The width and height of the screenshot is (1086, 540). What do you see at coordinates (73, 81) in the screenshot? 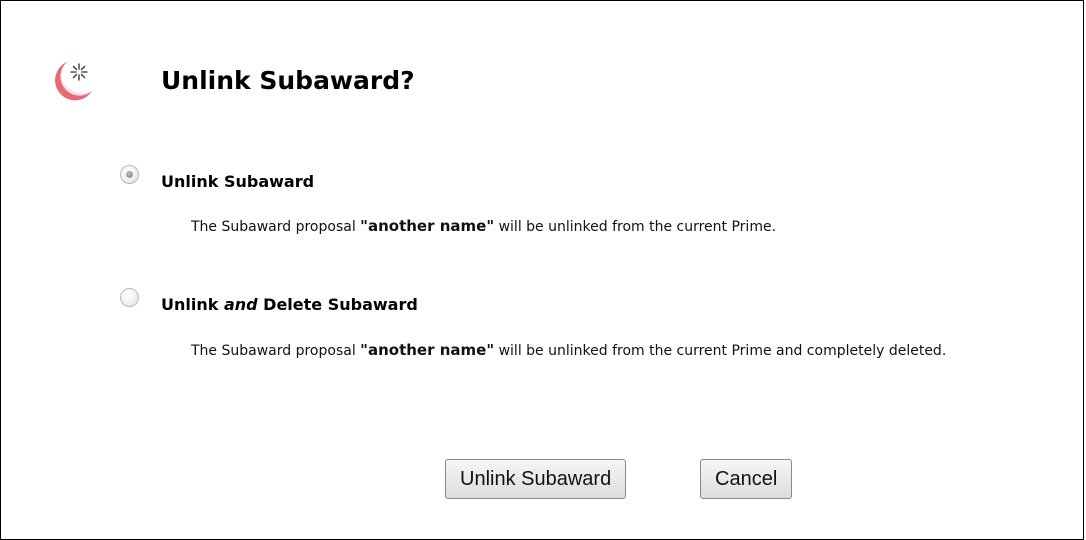
I see `spinner-crescent-icon` at bounding box center [73, 81].